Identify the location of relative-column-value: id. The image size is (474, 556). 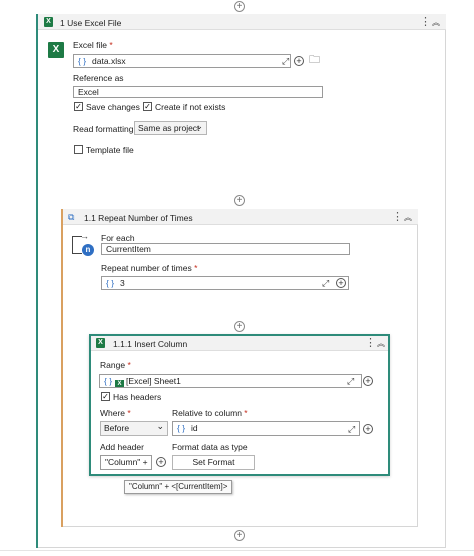
(194, 428).